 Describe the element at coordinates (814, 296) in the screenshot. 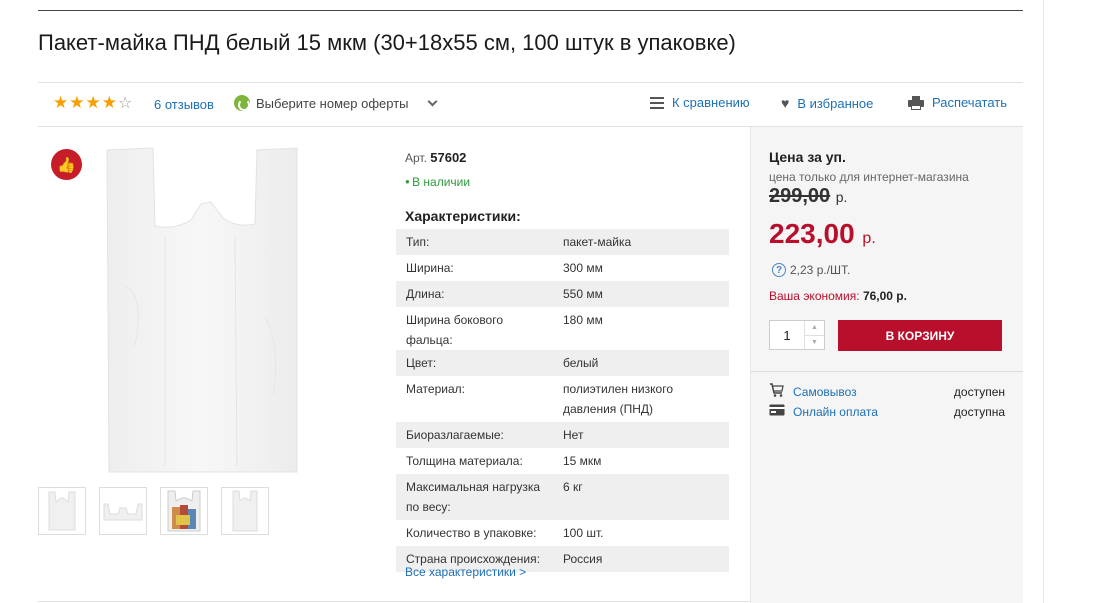

I see `savings-label: Ваша экономия:` at that location.